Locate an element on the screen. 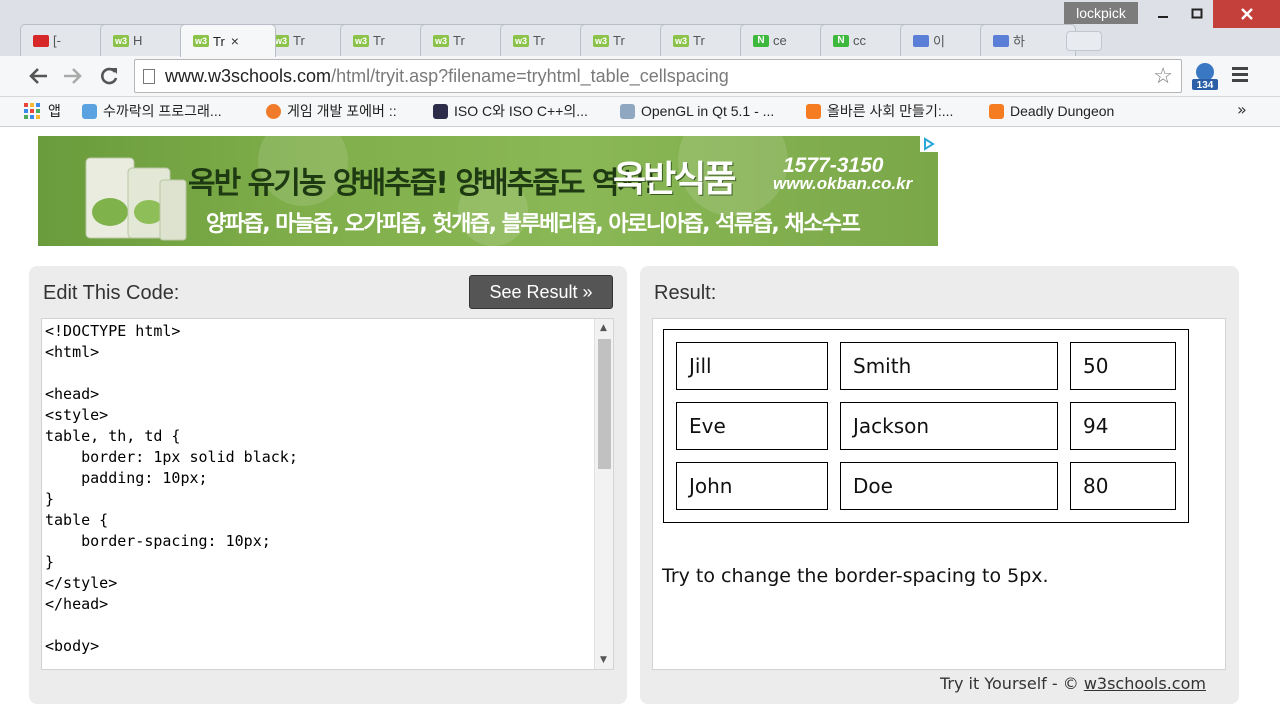  maximize-button is located at coordinates (1197, 14).